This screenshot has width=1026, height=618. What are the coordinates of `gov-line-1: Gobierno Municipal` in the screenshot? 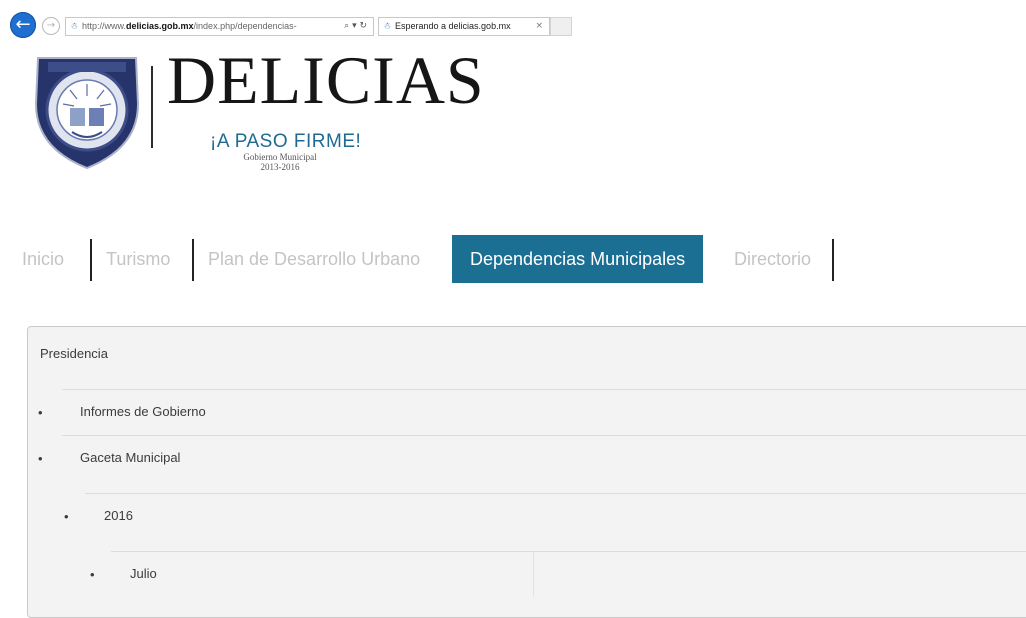 It's located at (280, 157).